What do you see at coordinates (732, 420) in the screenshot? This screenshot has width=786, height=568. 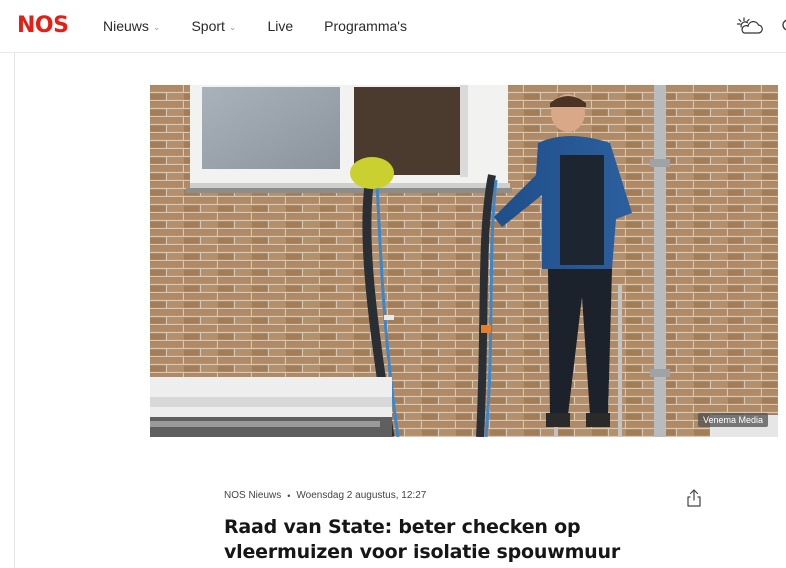 I see `photo-credit: Venema Media` at bounding box center [732, 420].